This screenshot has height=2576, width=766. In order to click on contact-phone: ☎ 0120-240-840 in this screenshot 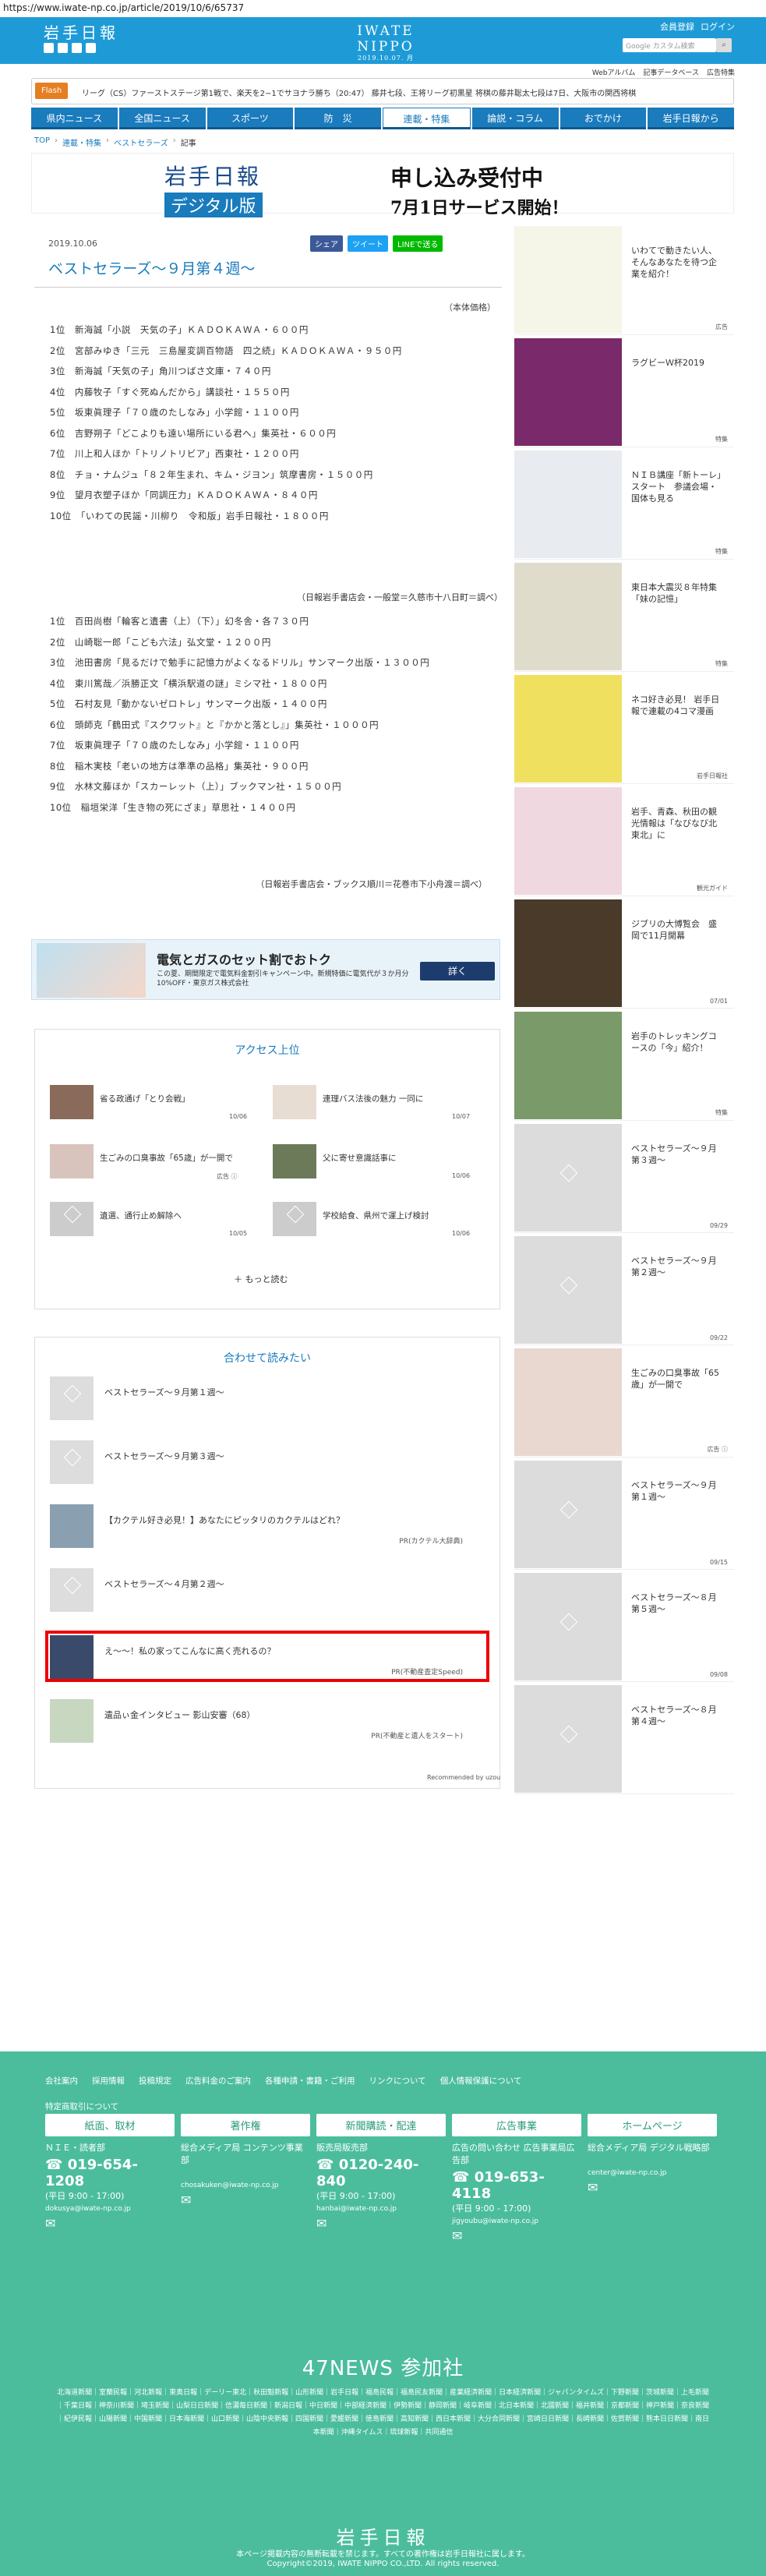, I will do `click(381, 2173)`.